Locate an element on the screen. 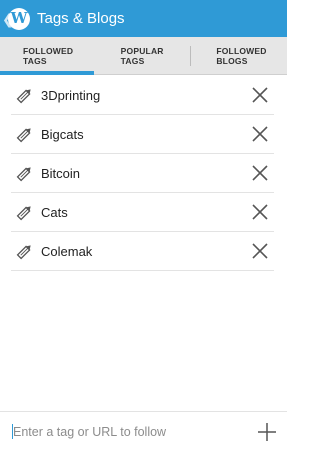 The image size is (320, 450). tag-url-input is located at coordinates (126, 432).